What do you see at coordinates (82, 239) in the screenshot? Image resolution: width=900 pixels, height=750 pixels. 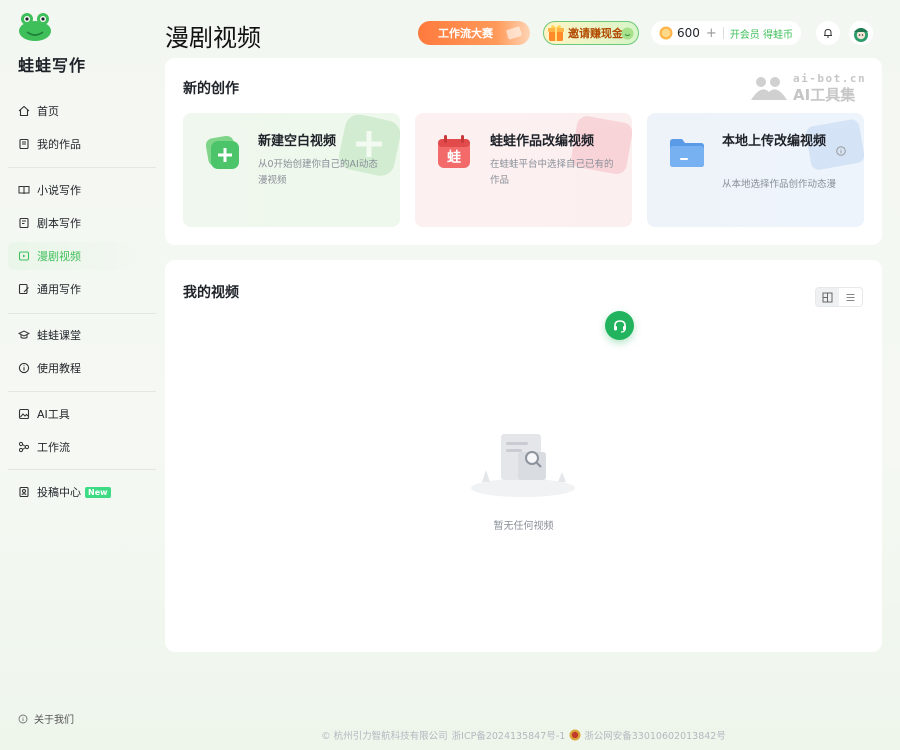 I see `nav-group-writing: 小说写作 剧本写作 漫剧视频 通用写作` at bounding box center [82, 239].